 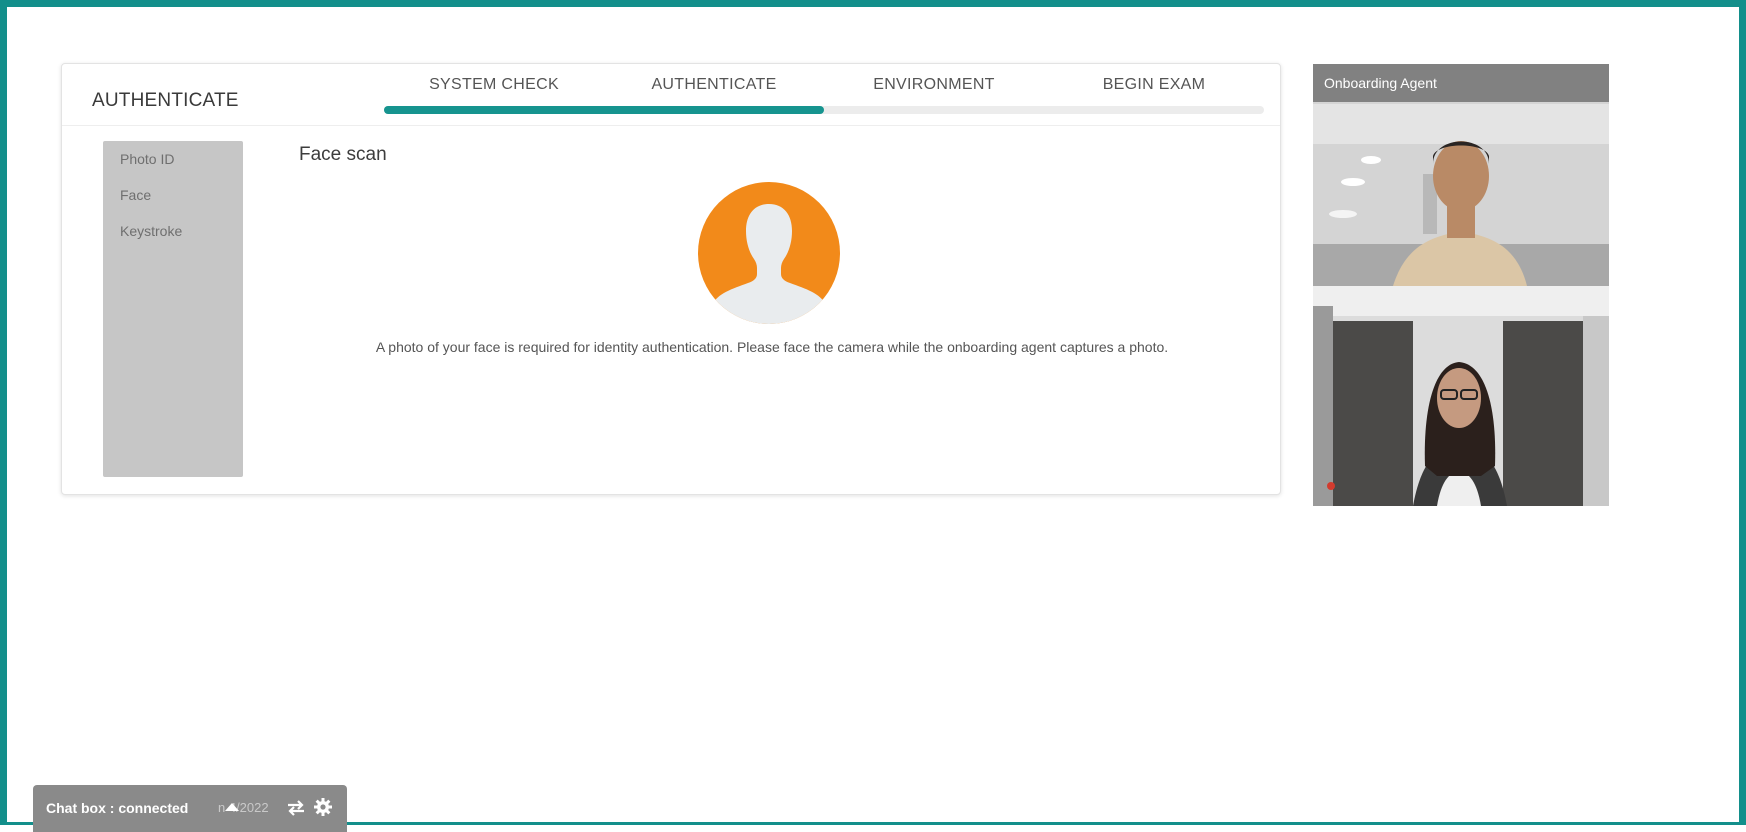 What do you see at coordinates (1154, 84) in the screenshot?
I see `step-begin-exam: BEGIN EXAM` at bounding box center [1154, 84].